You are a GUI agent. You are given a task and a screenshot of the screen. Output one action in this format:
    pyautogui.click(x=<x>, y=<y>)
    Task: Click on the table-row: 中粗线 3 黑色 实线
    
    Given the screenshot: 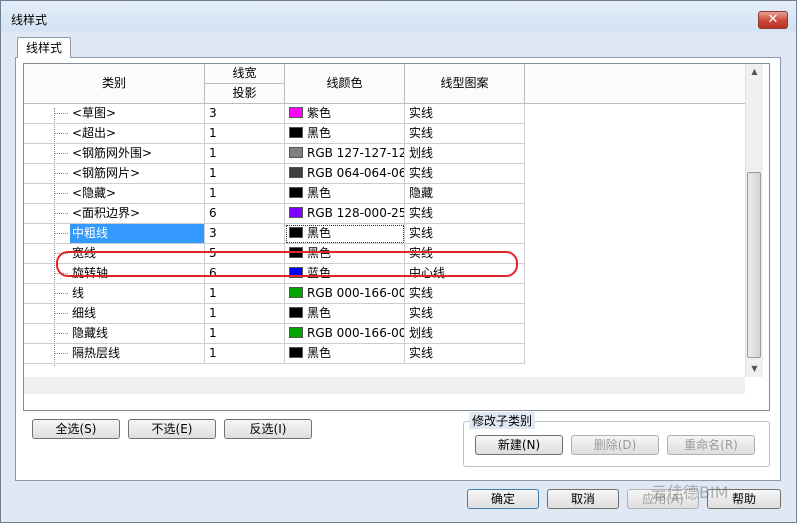 What is the action you would take?
    pyautogui.click(x=274, y=234)
    